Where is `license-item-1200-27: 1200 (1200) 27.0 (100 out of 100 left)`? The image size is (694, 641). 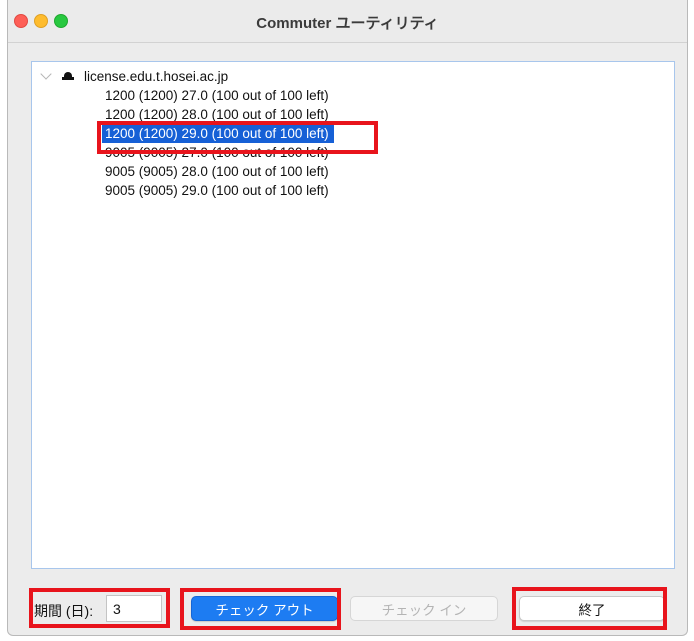
license-item-1200-27: 1200 (1200) 27.0 (100 out of 100 left) is located at coordinates (218, 95).